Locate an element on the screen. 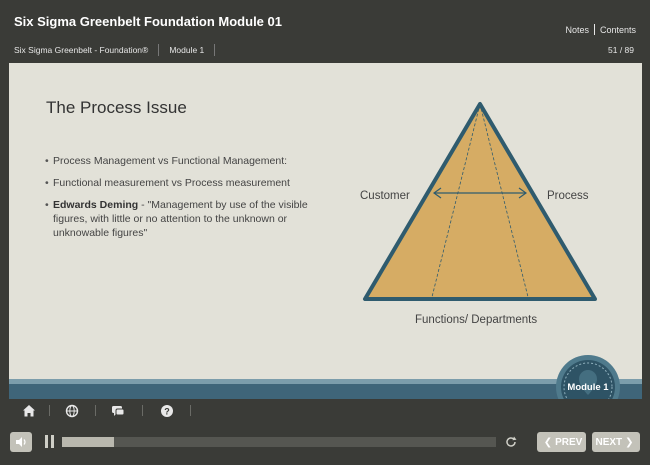 The image size is (650, 465). diagram-label-process: Process is located at coordinates (568, 196).